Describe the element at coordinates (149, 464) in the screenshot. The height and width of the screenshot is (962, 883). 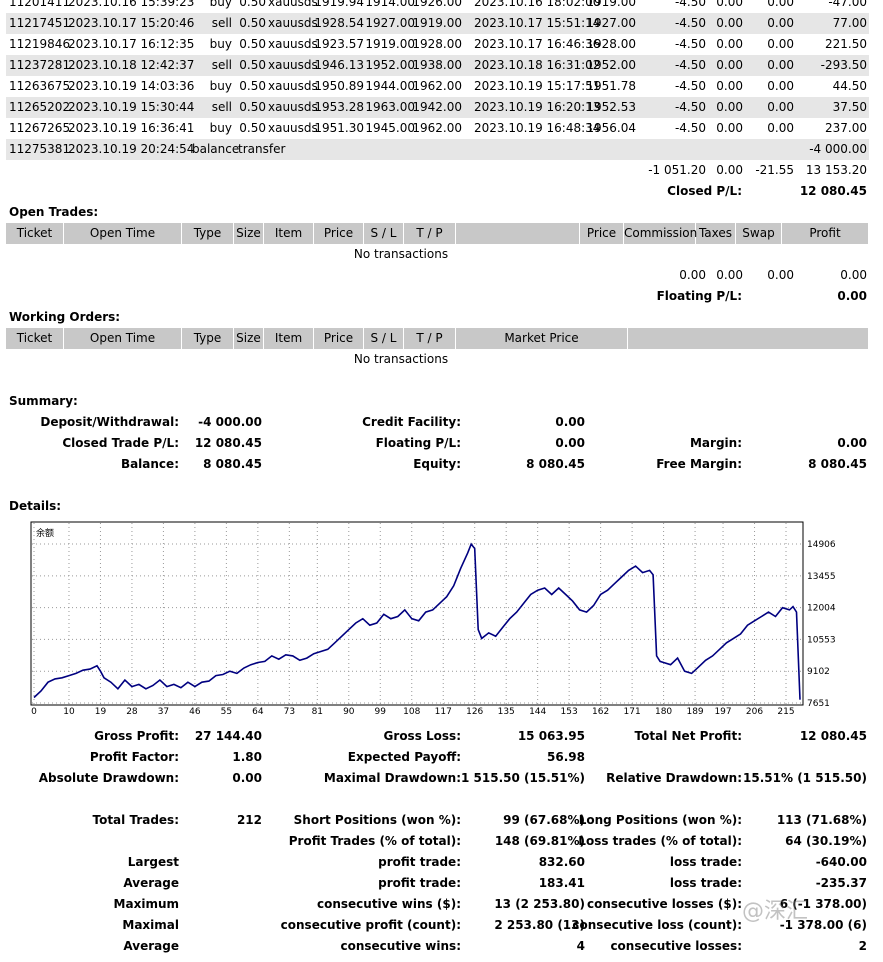
I see `balance-label: Balance:` at that location.